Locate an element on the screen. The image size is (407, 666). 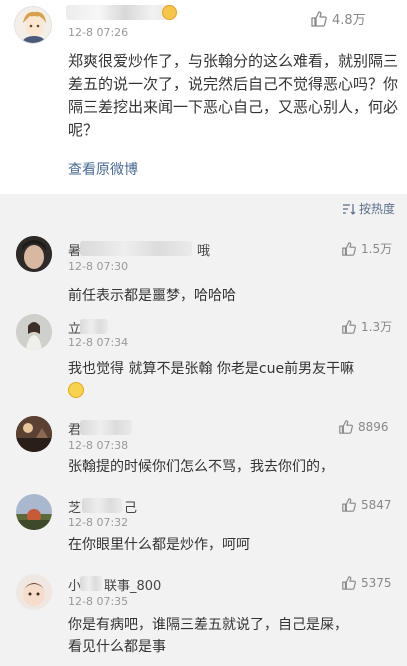
comment-time: 12-8 07:32 is located at coordinates (98, 522).